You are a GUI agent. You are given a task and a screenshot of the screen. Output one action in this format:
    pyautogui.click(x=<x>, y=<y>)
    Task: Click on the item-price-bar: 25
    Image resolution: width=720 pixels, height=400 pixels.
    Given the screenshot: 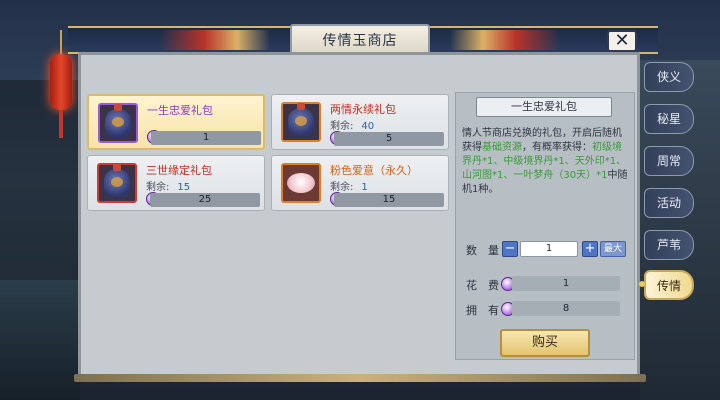 What is the action you would take?
    pyautogui.click(x=205, y=200)
    